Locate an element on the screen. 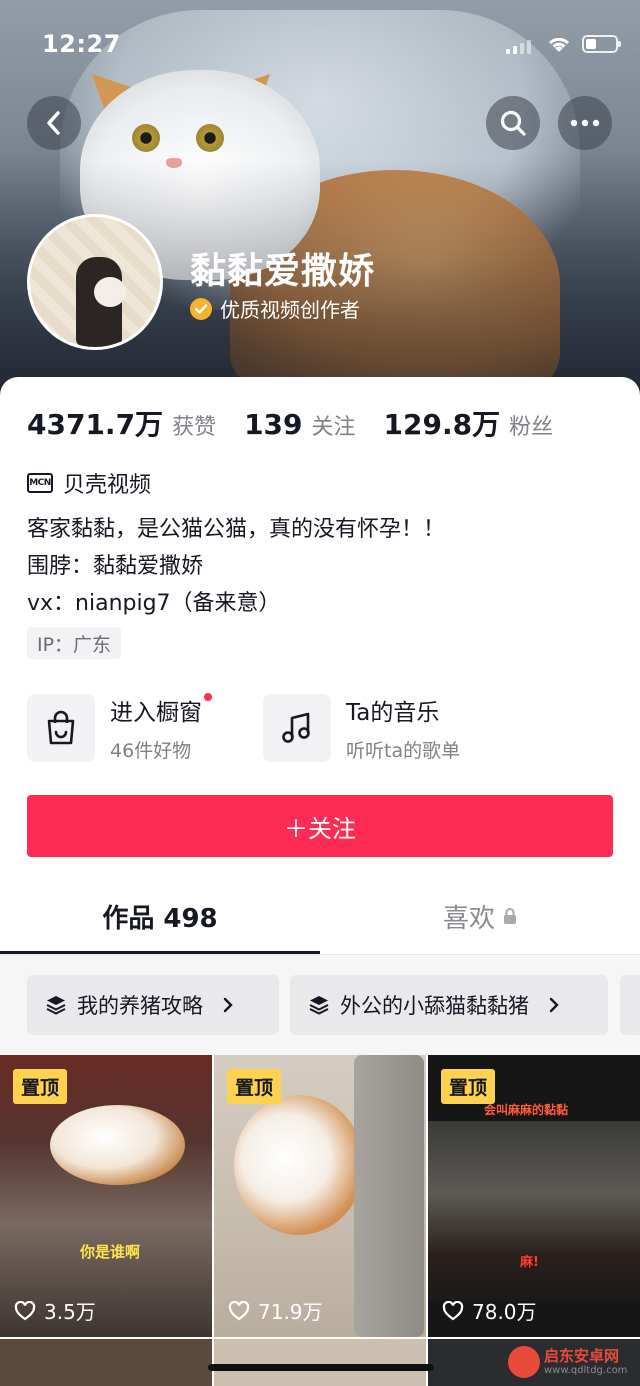 This screenshot has height=1386, width=640. stat-likes-label: 获赞 is located at coordinates (194, 427).